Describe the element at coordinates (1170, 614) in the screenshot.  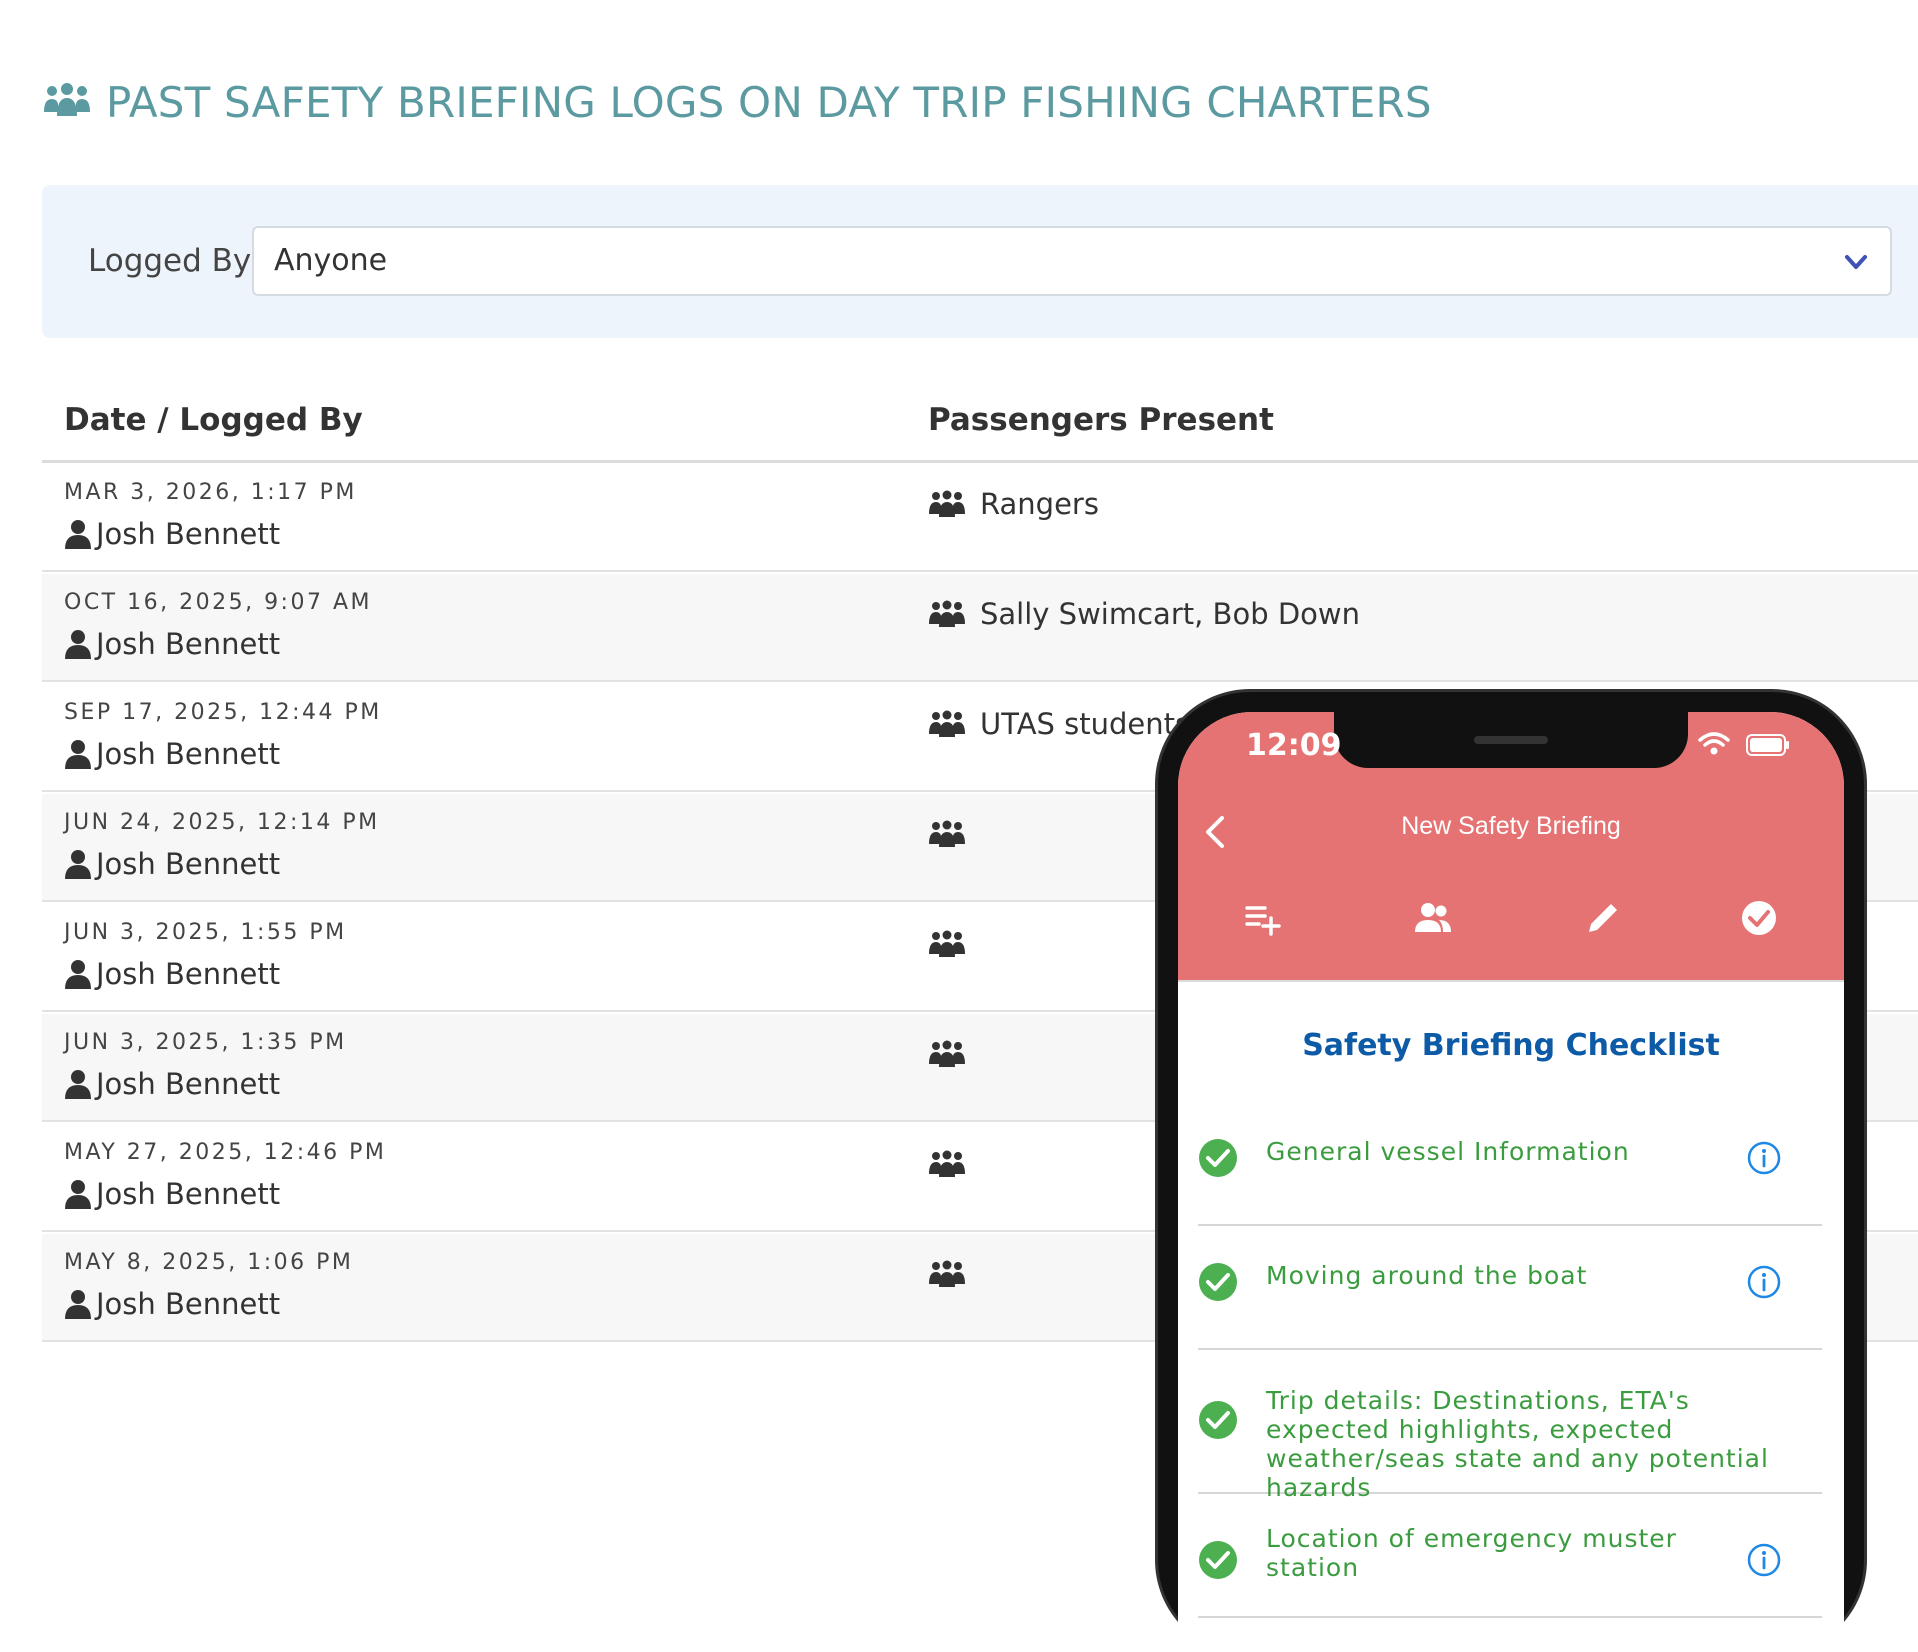
I see `passenger-names: Sally Swimcart, Bob Down` at that location.